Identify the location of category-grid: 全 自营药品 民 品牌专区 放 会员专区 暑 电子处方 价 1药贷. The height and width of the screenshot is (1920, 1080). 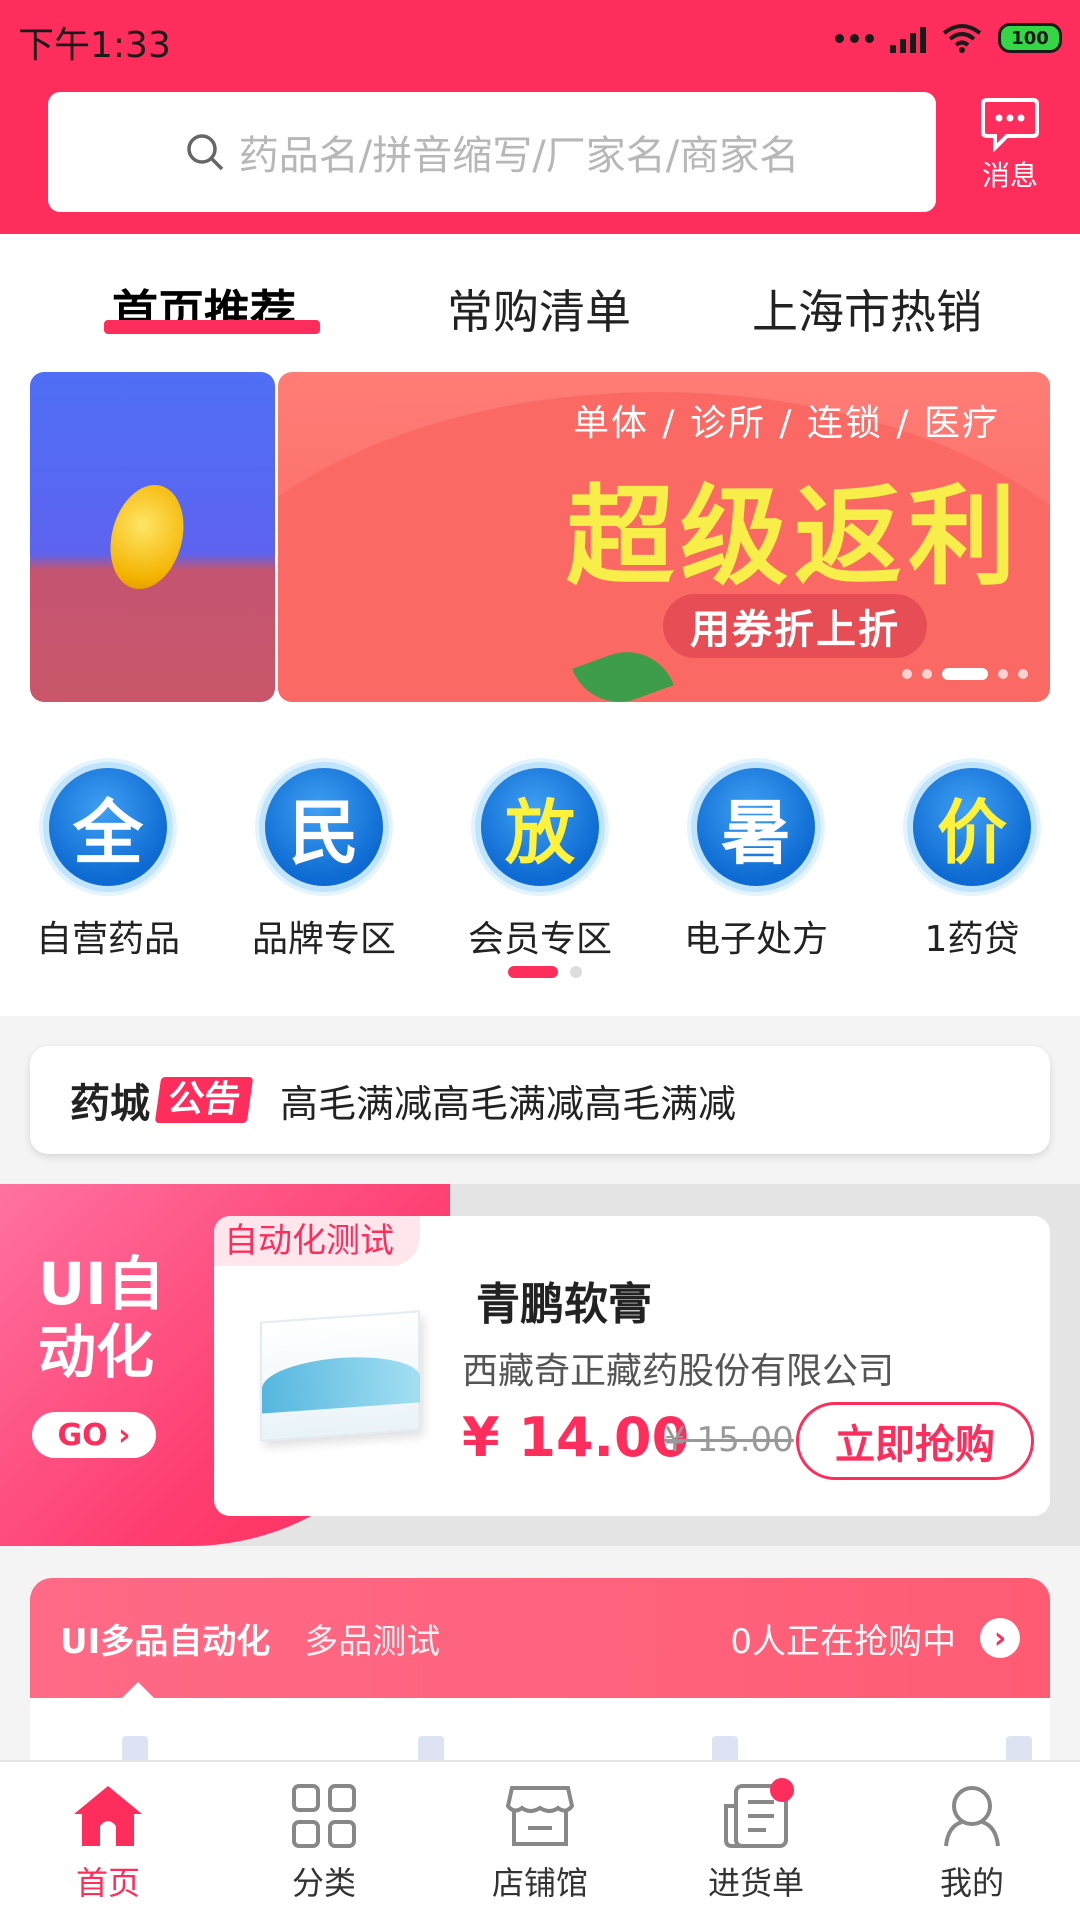
(540, 862).